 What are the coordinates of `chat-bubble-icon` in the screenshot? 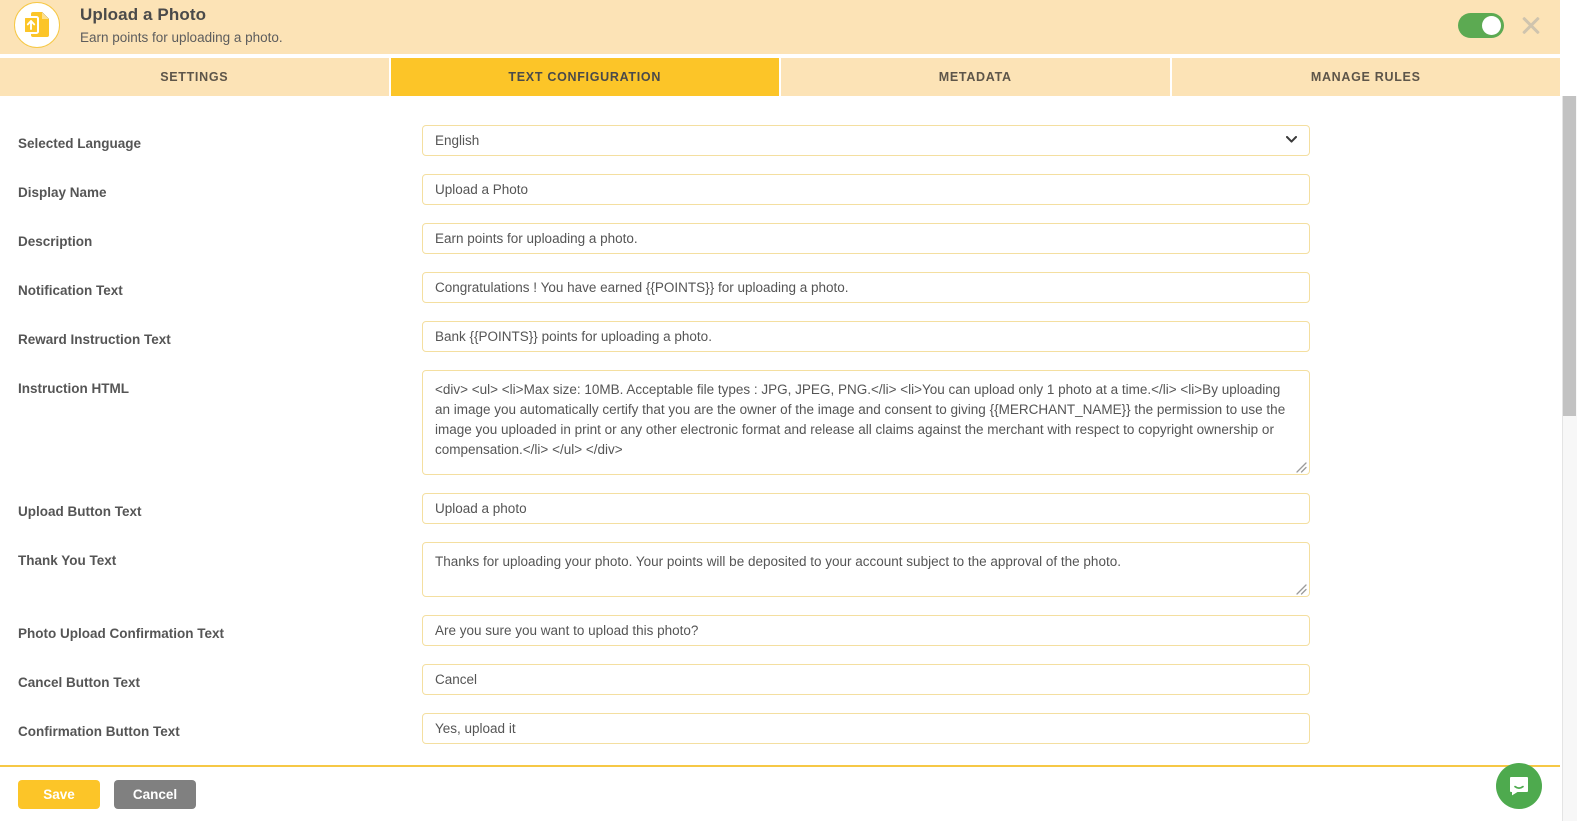 It's located at (1519, 786).